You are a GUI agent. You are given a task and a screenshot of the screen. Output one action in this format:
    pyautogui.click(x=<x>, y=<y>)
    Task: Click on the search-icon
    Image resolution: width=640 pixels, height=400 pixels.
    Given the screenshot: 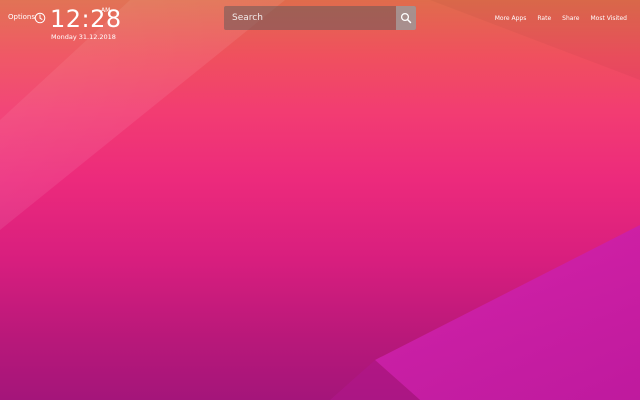 What is the action you would take?
    pyautogui.click(x=406, y=18)
    